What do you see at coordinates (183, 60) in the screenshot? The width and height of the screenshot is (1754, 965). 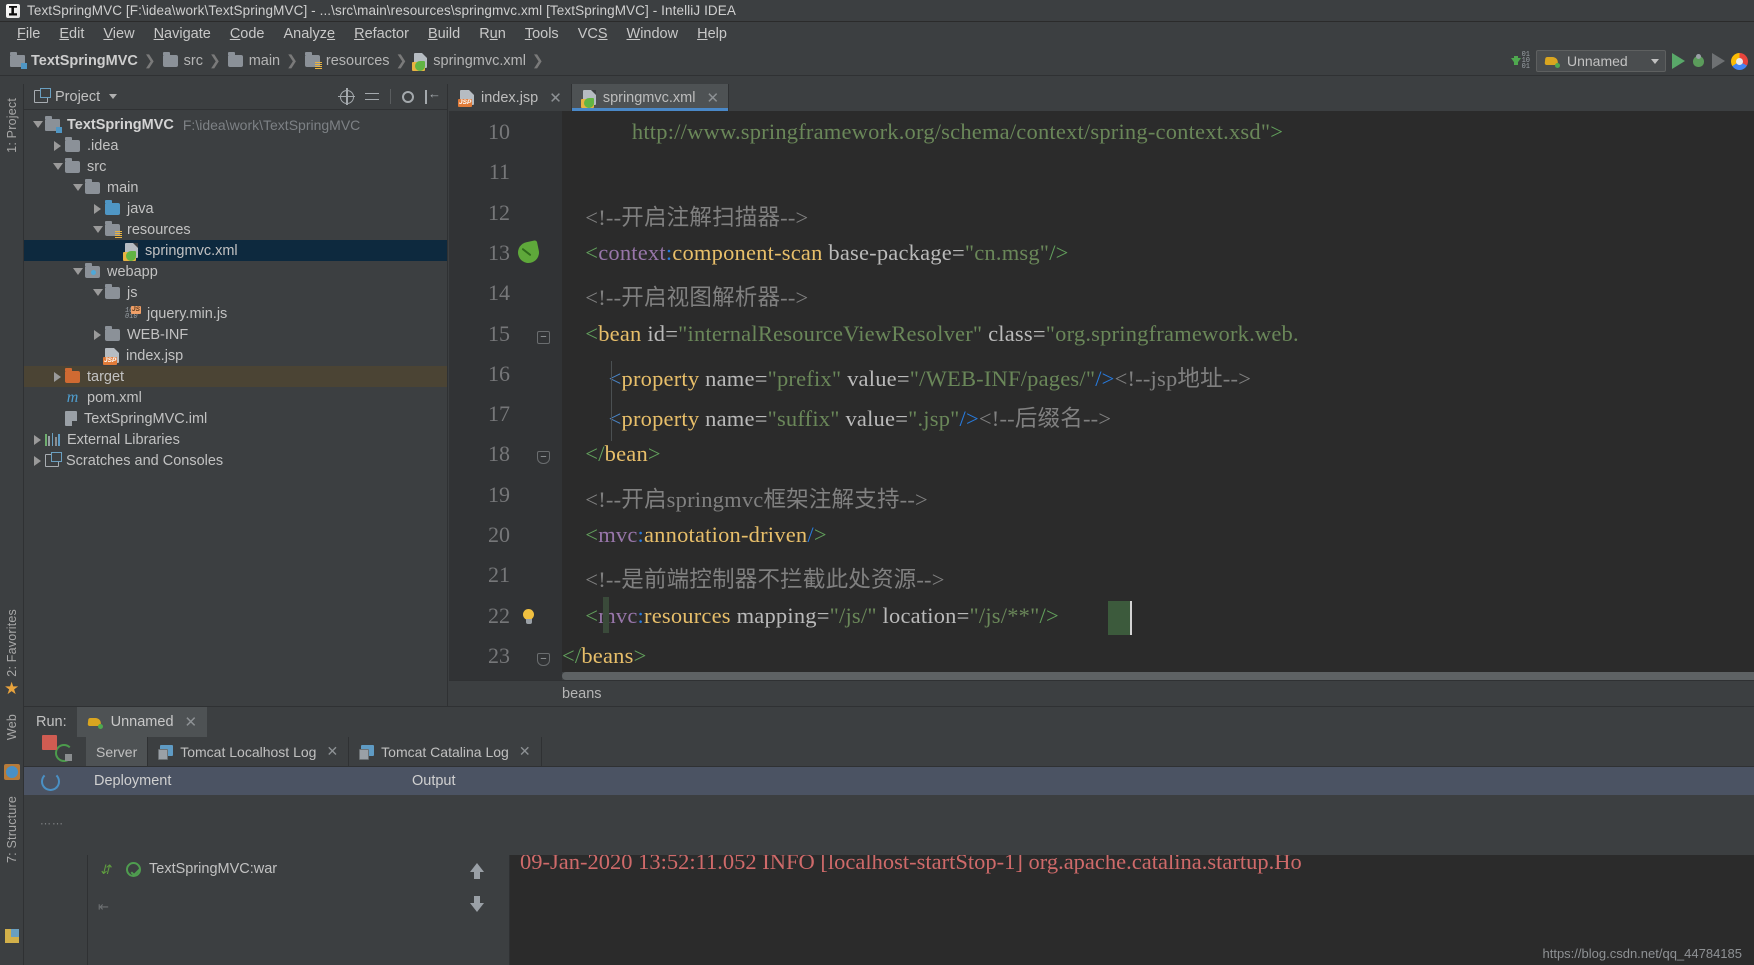 I see `breadcrumb-src: src` at bounding box center [183, 60].